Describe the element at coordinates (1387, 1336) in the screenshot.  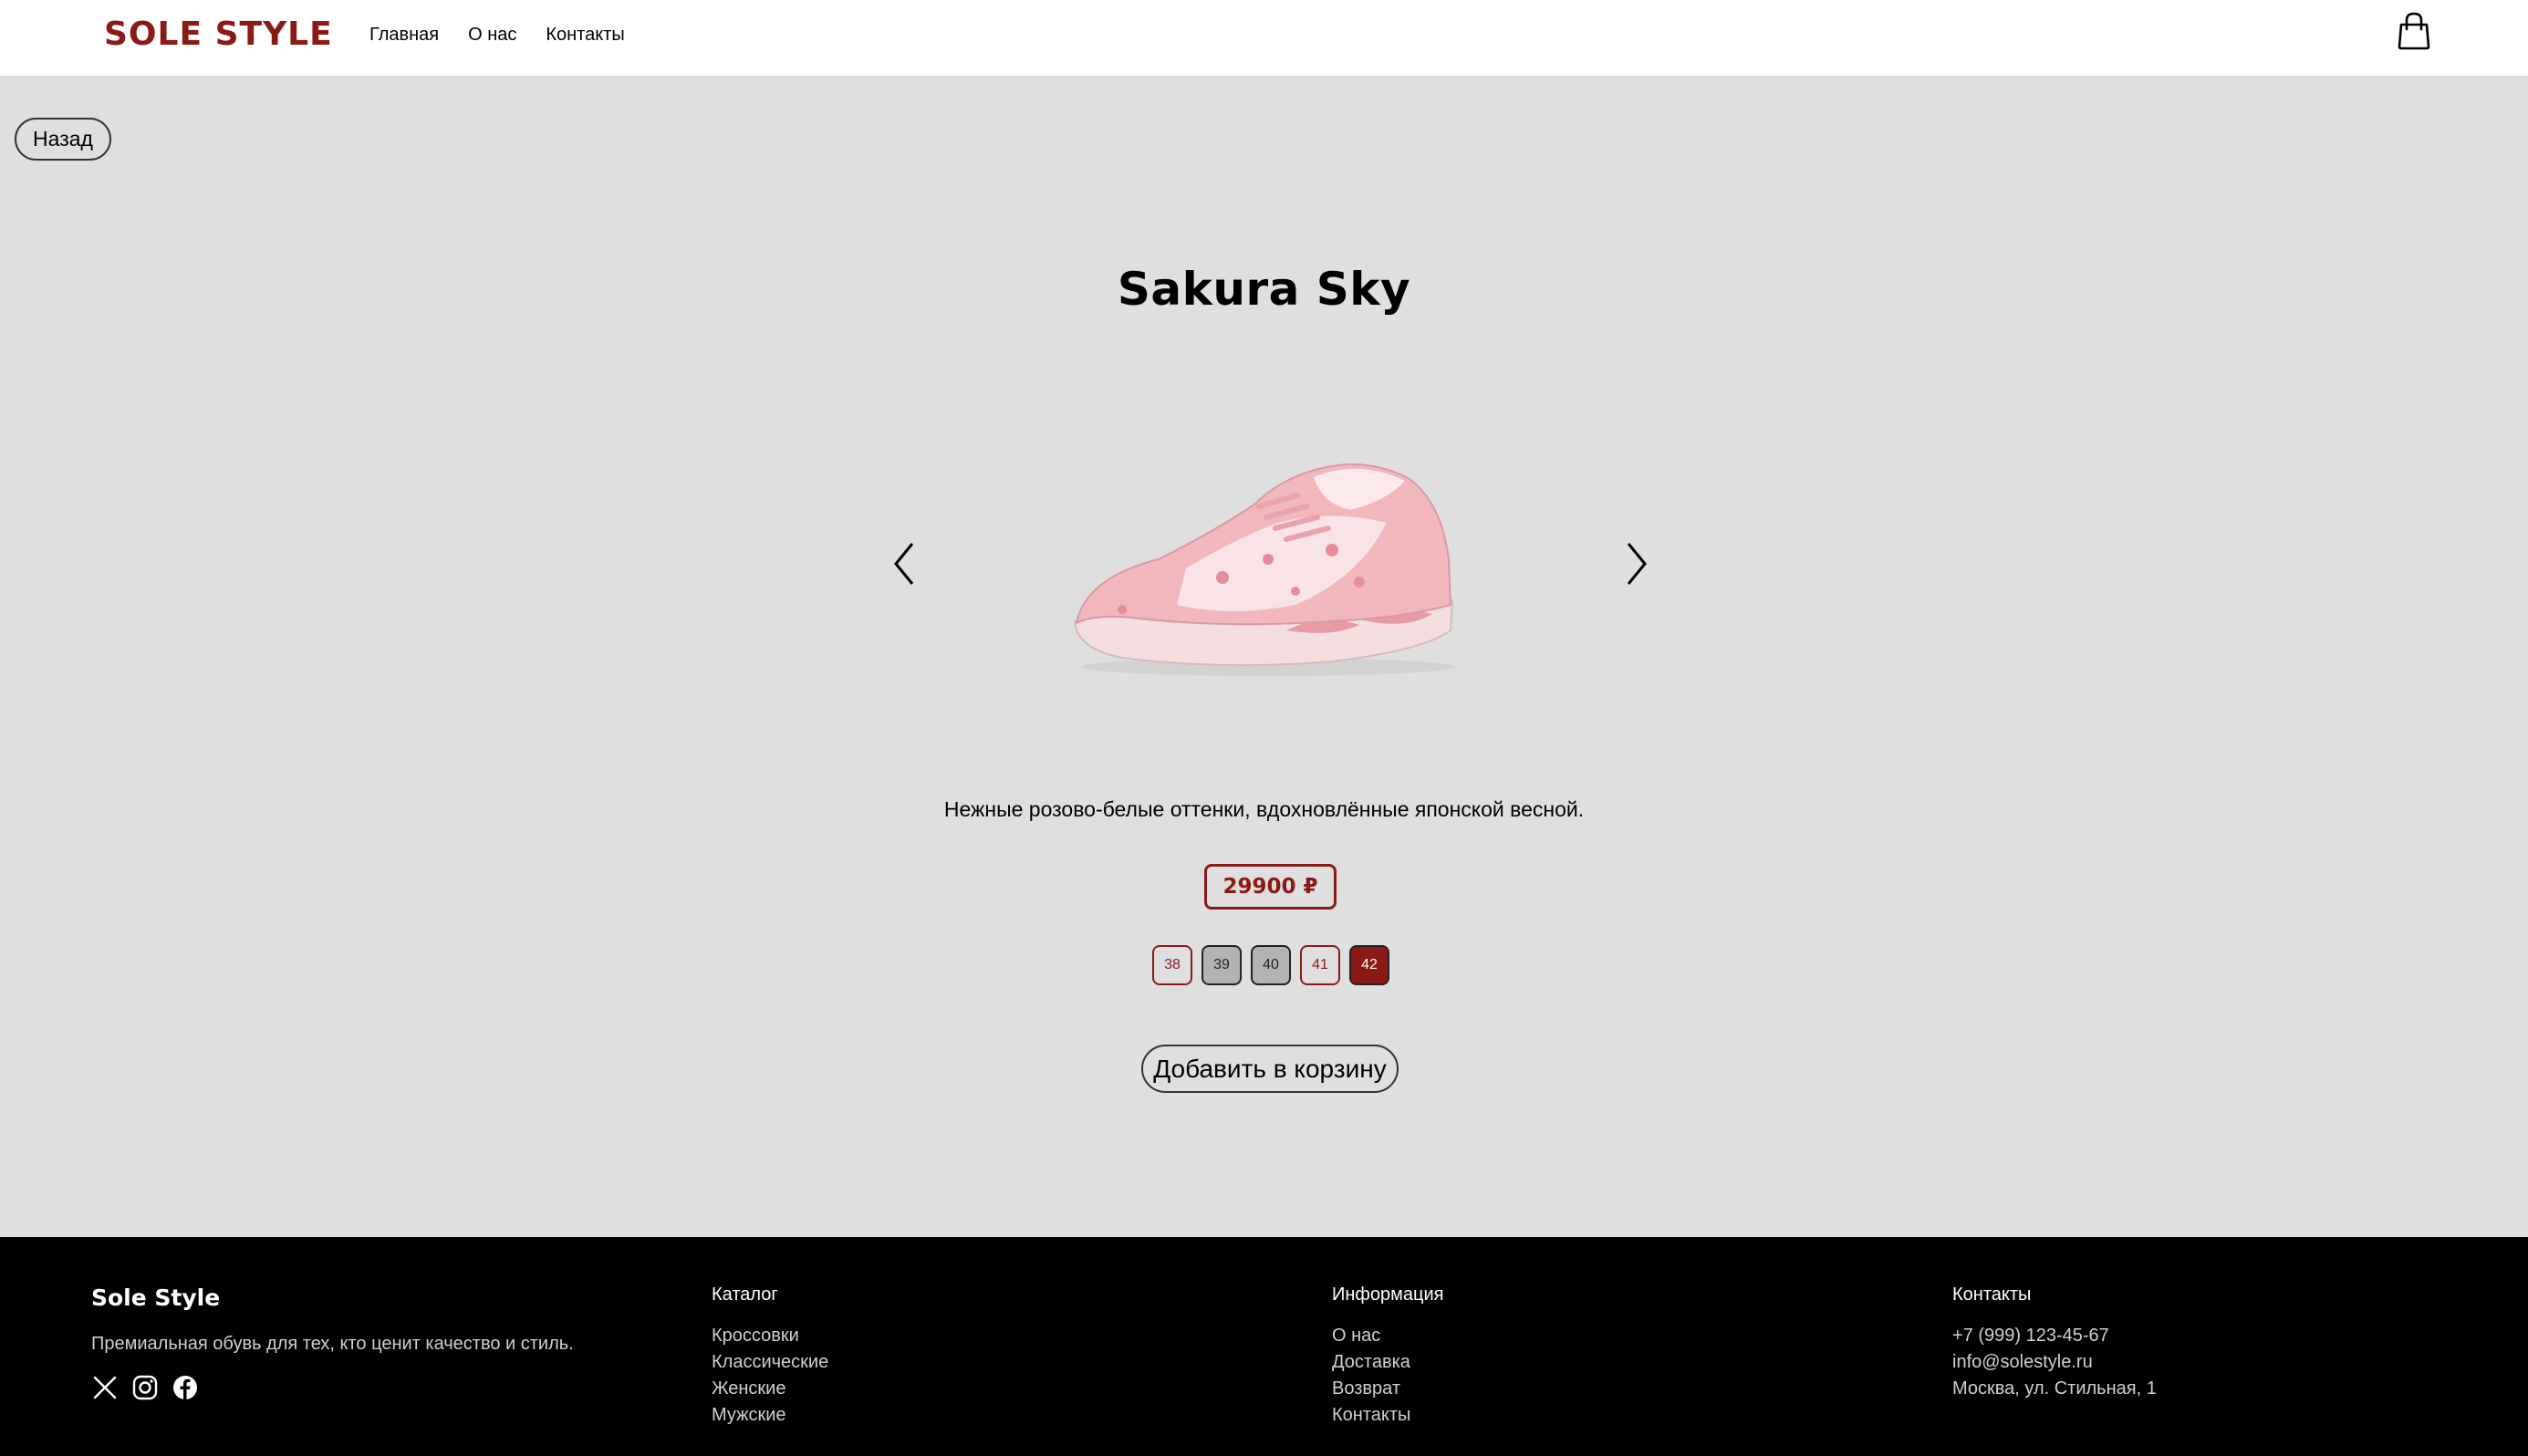
I see `footer-link-about: О нас` at that location.